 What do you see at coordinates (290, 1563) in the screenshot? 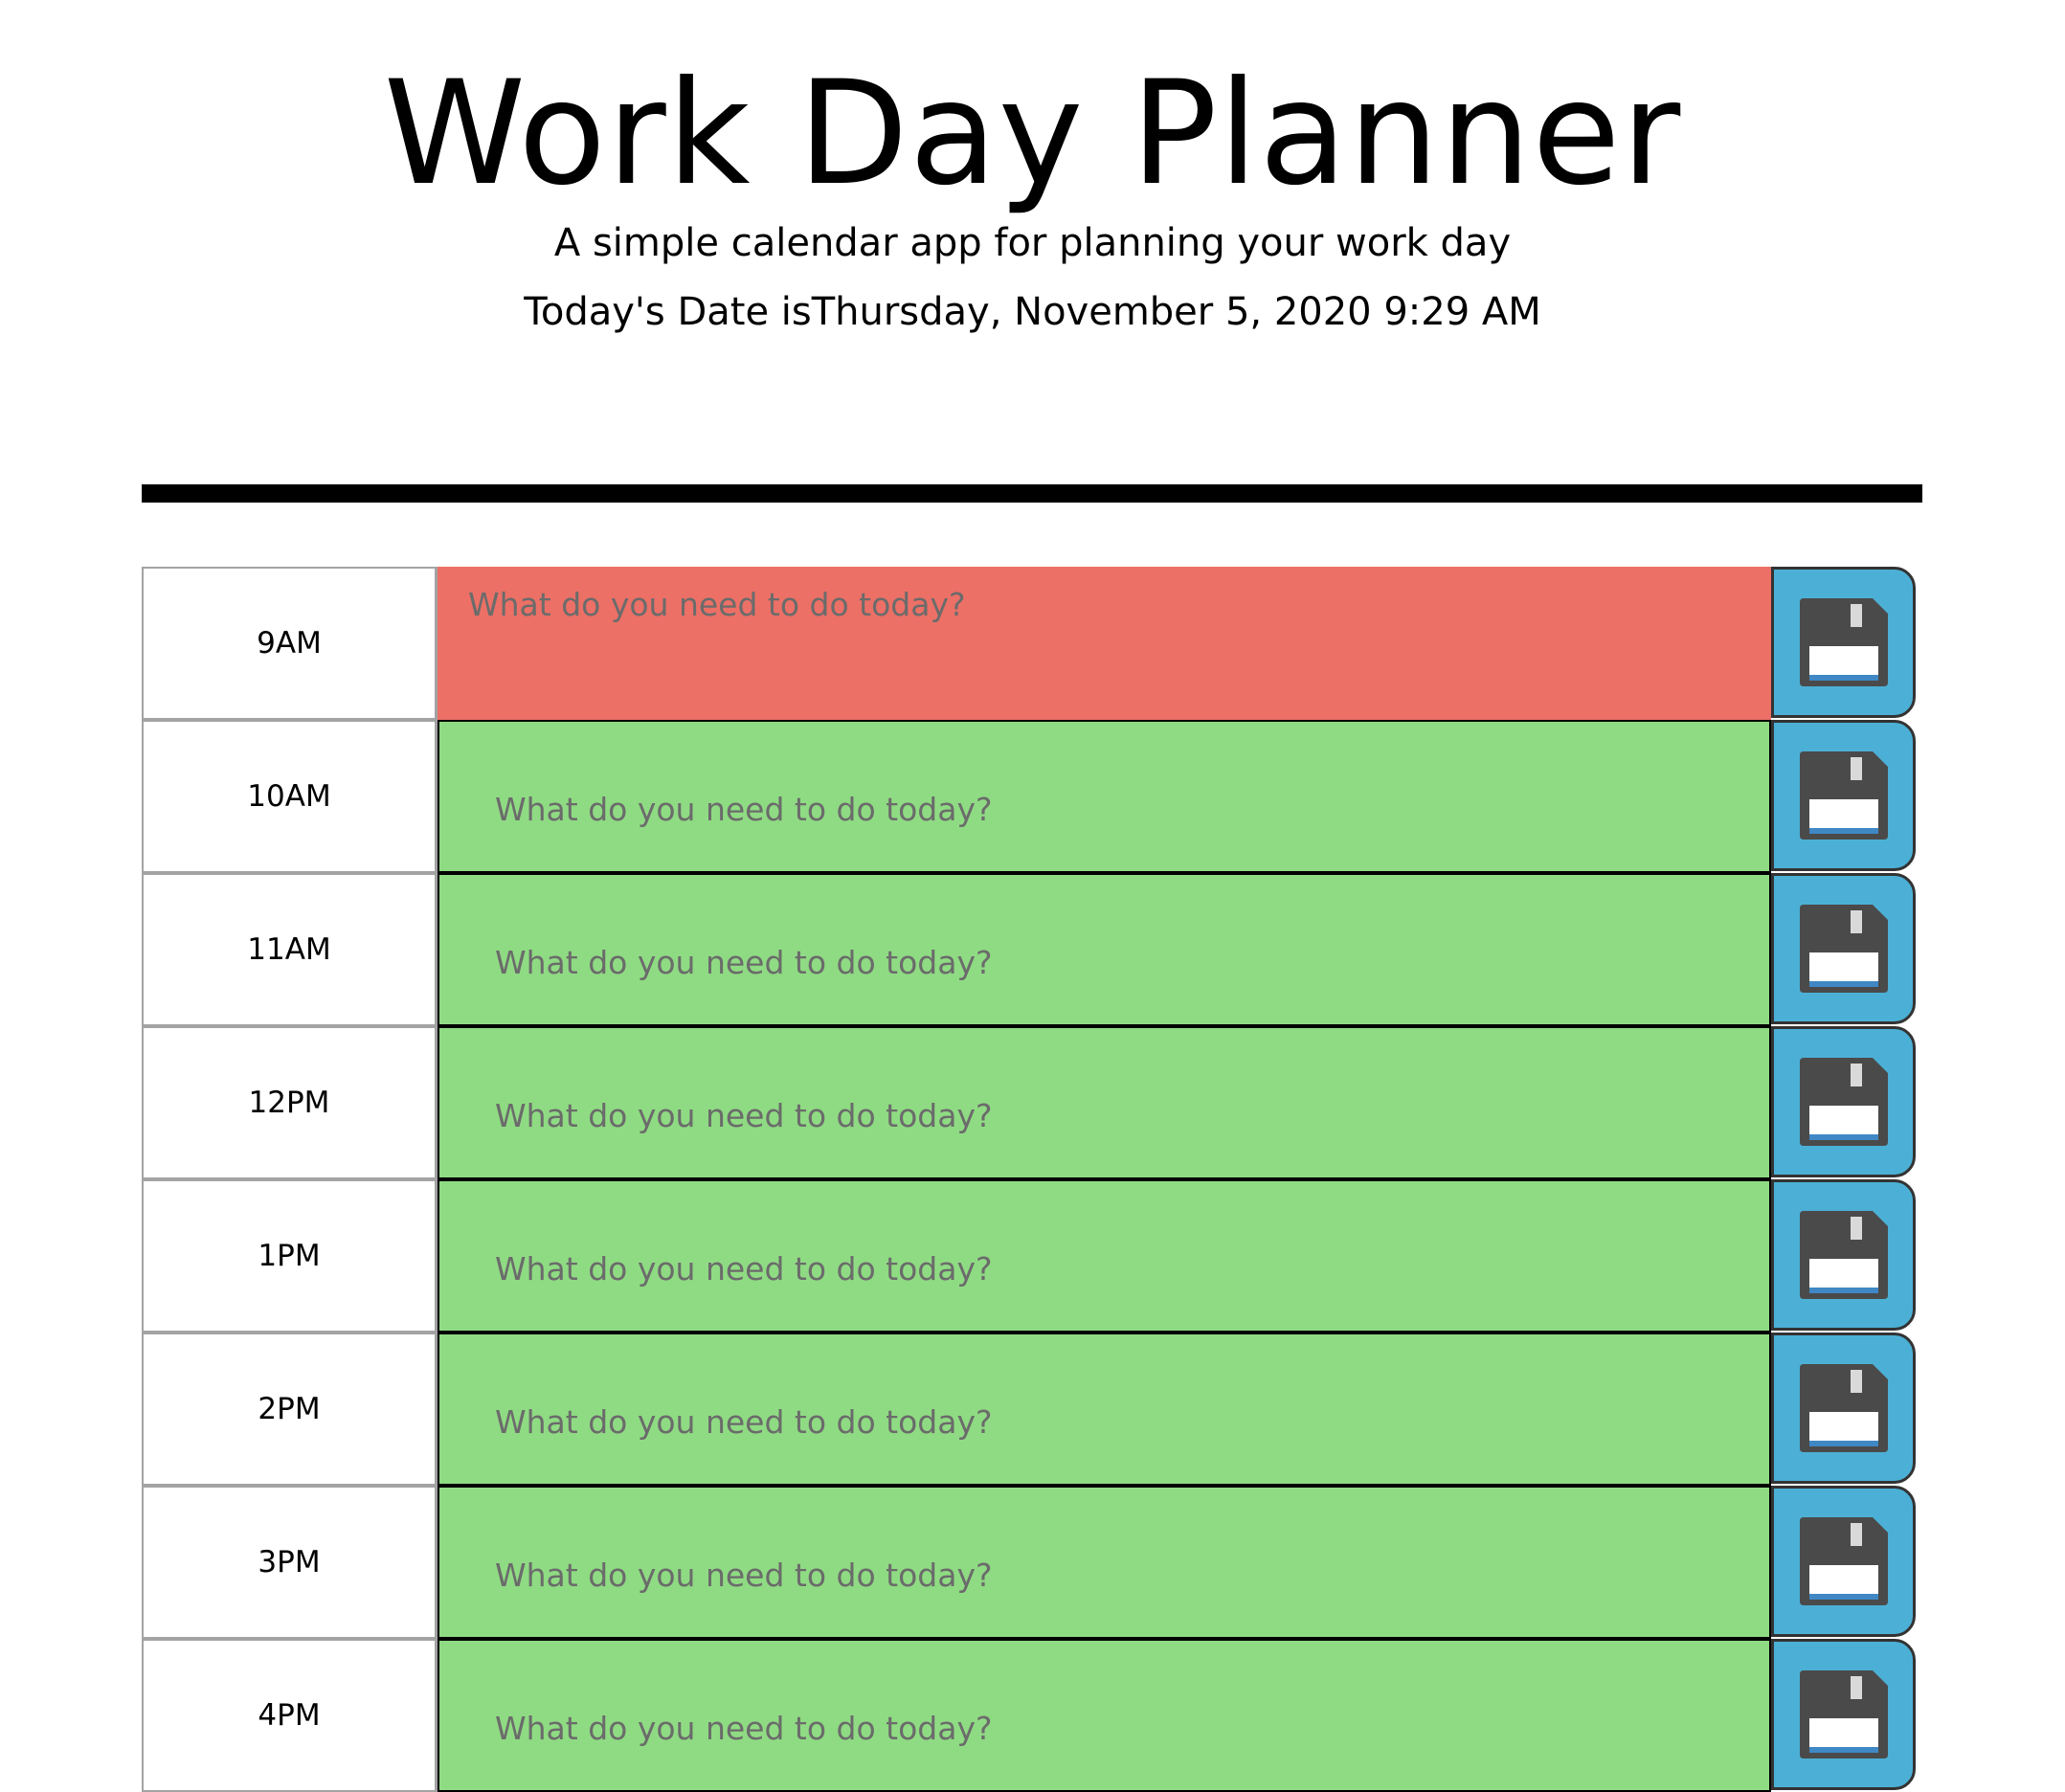
I see `hour-label: 3PM` at bounding box center [290, 1563].